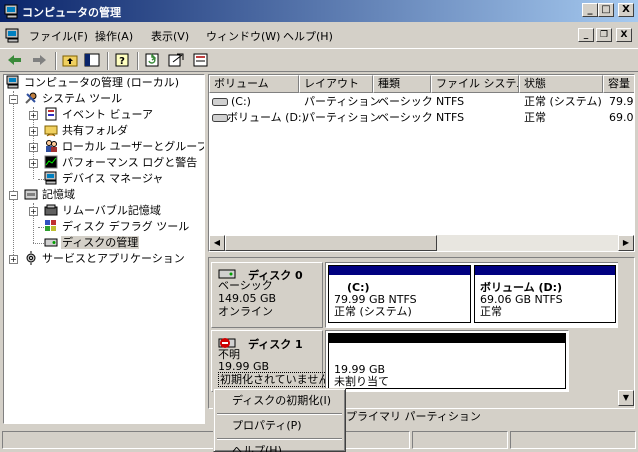 Image resolution: width=638 pixels, height=452 pixels. Describe the element at coordinates (279, 401) in the screenshot. I see `menu-item-initialize-disk: ディスクの初期化(I)` at that location.